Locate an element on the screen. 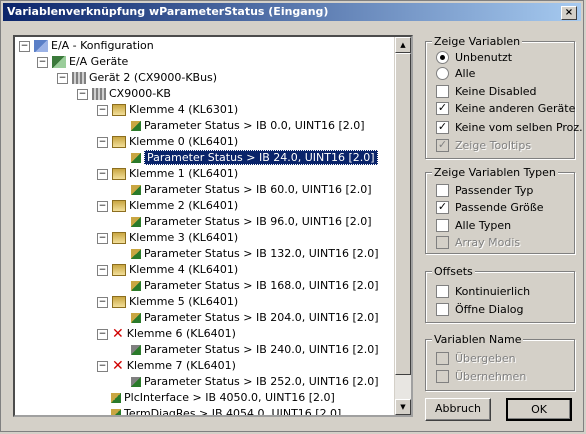  checkbox-uebernehmen: Übernehmen is located at coordinates (481, 377).